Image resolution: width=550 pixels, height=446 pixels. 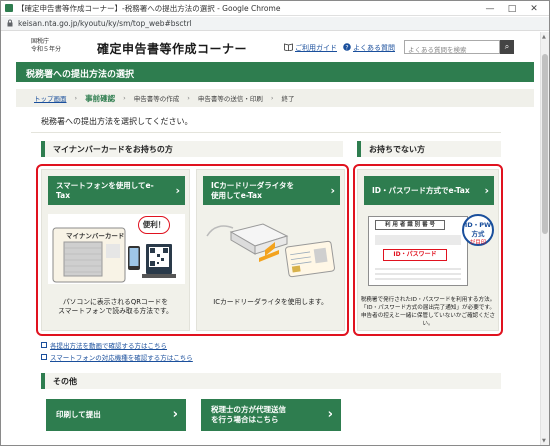 What do you see at coordinates (271, 381) in the screenshot?
I see `section-other-header: その他` at bounding box center [271, 381].